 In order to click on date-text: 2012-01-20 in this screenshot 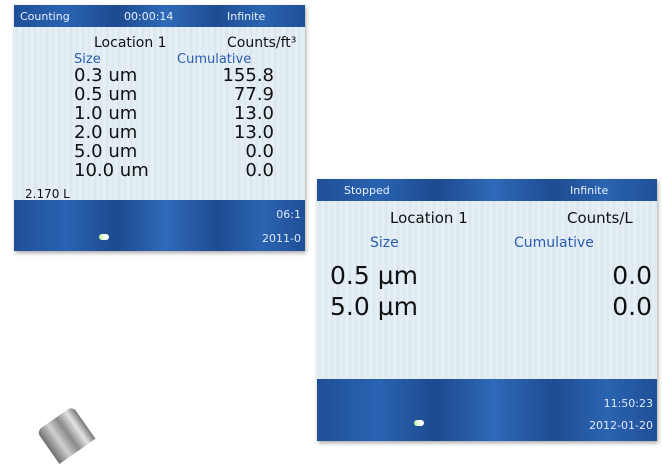, I will do `click(621, 425)`.